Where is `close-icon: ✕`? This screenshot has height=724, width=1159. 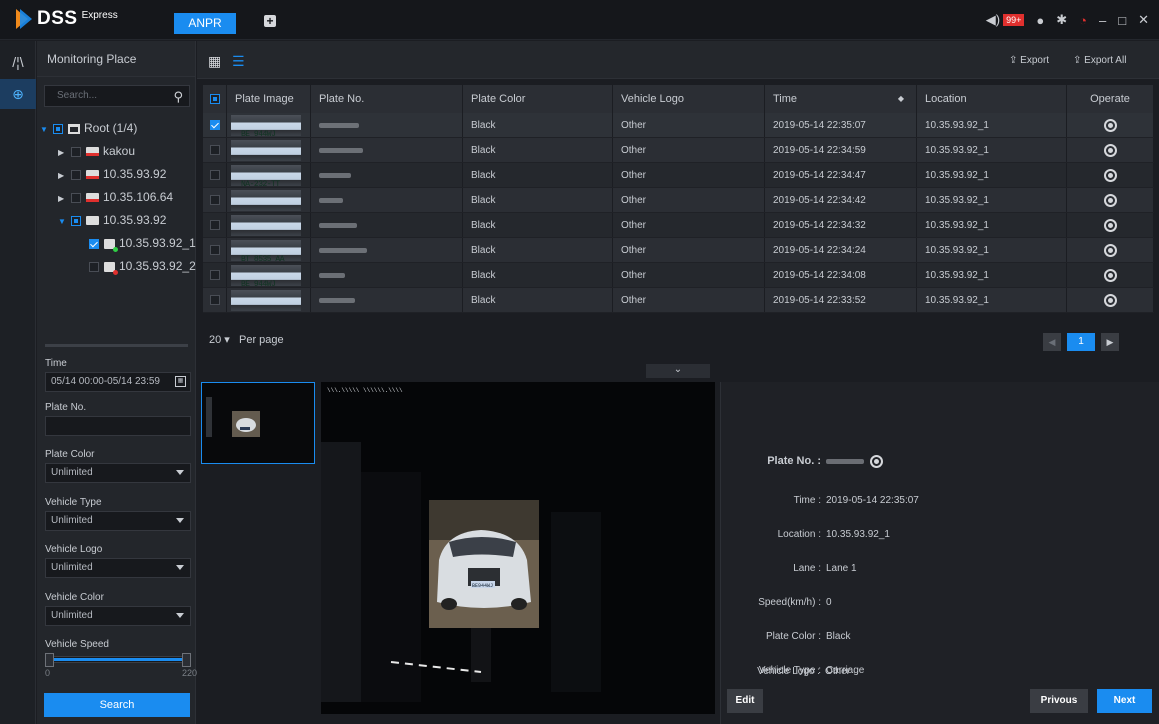
close-icon: ✕ is located at coordinates (1143, 20).